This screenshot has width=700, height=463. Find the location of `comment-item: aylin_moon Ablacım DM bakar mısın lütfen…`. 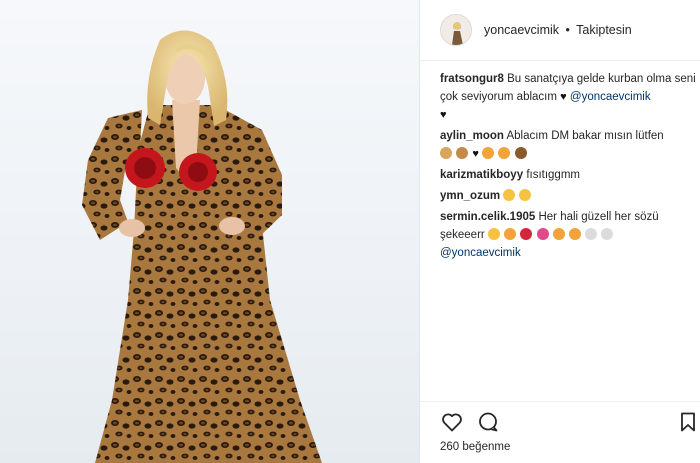

comment-item: aylin_moon Ablacım DM bakar mısın lütfen… is located at coordinates (568, 145).